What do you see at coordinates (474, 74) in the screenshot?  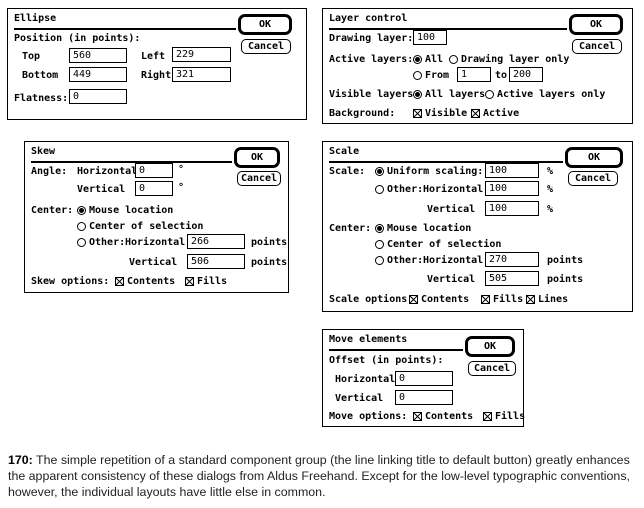 I see `from-field: 1` at bounding box center [474, 74].